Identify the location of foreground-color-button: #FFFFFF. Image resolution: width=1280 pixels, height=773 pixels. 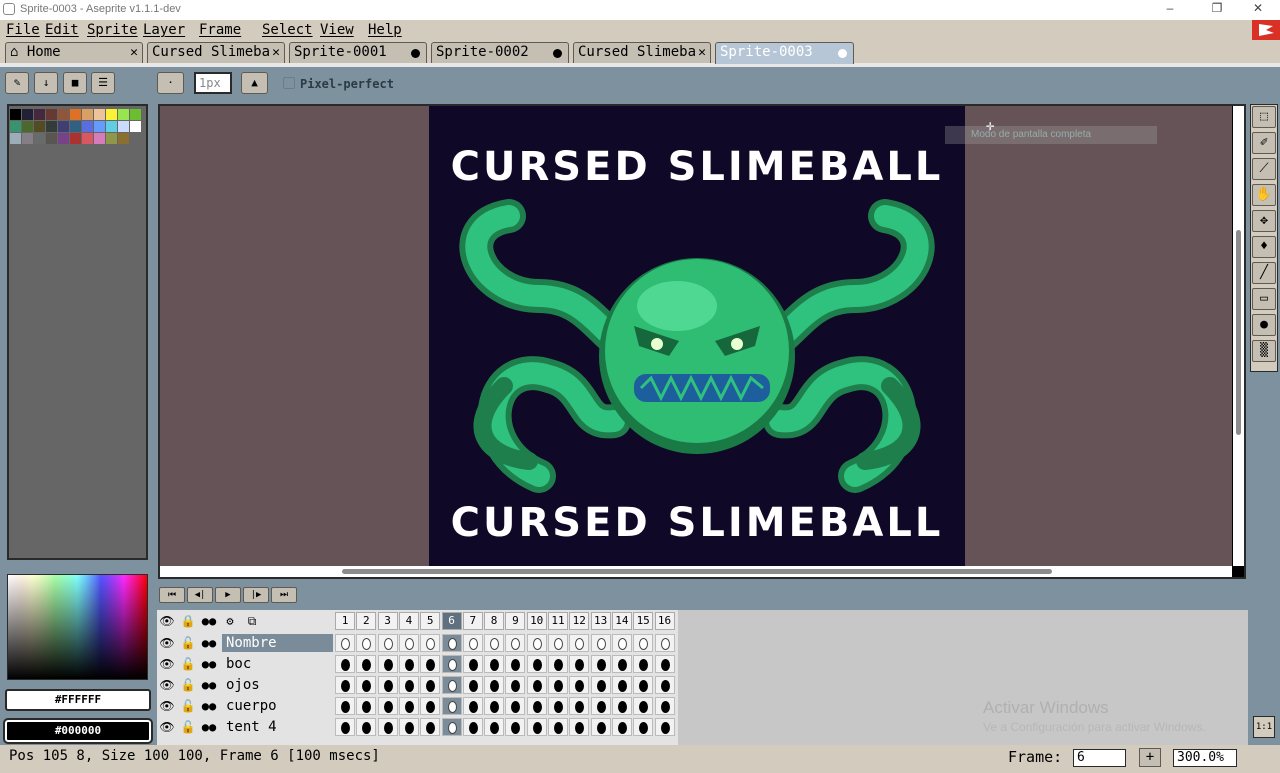
(78, 700).